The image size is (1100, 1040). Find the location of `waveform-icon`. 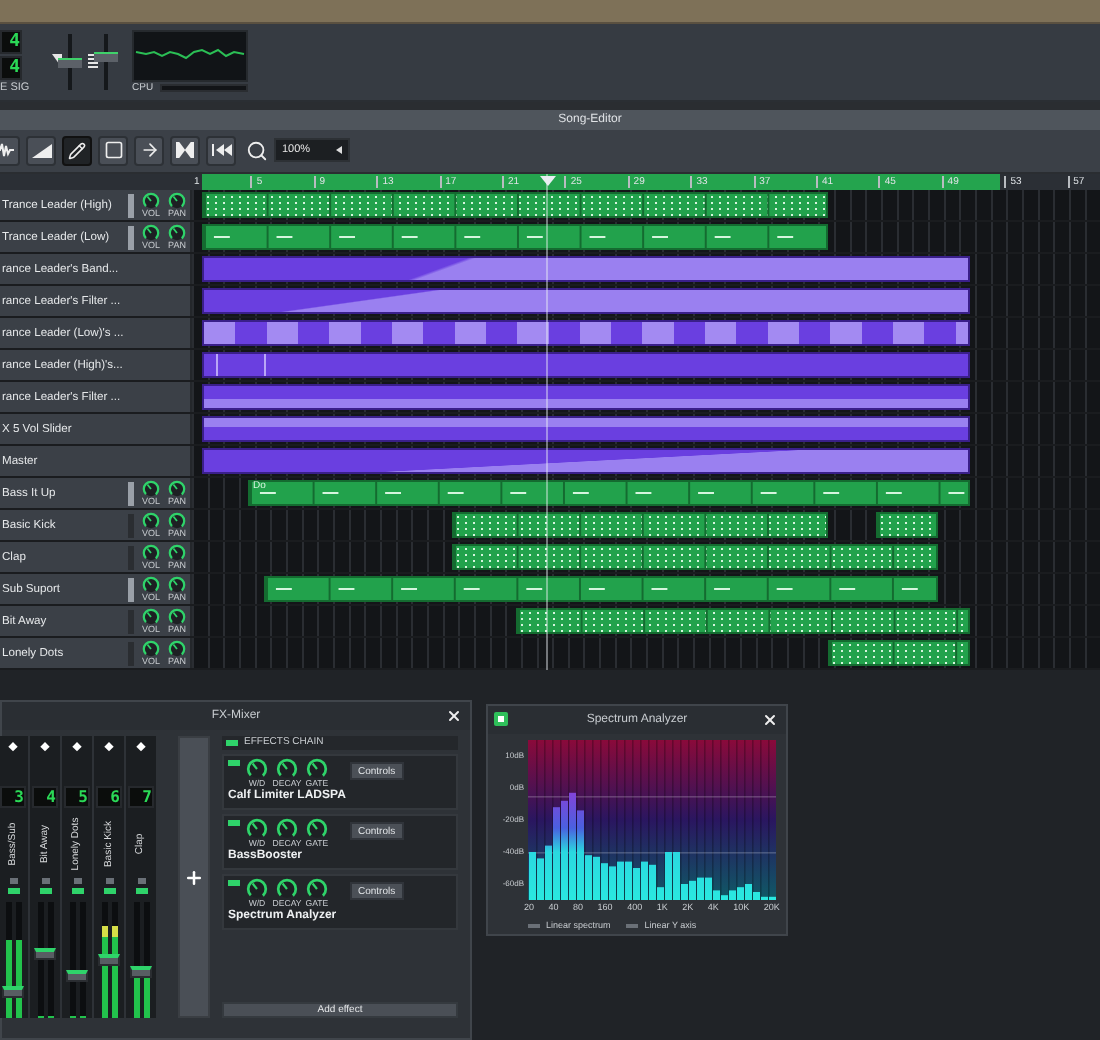

waveform-icon is located at coordinates (7, 150).